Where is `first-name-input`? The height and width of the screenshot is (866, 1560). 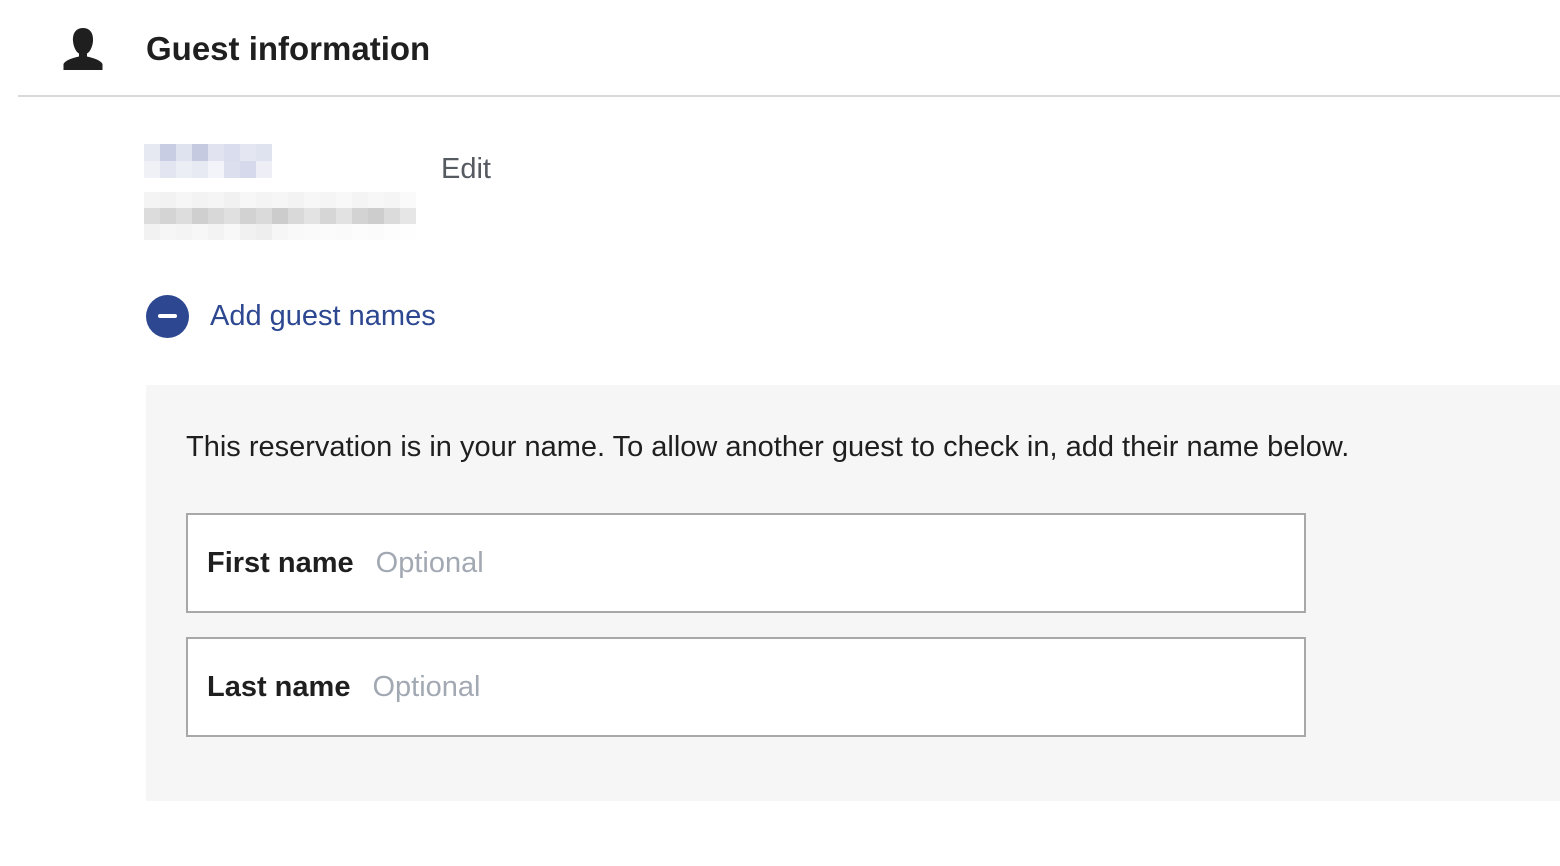
first-name-input is located at coordinates (839, 563).